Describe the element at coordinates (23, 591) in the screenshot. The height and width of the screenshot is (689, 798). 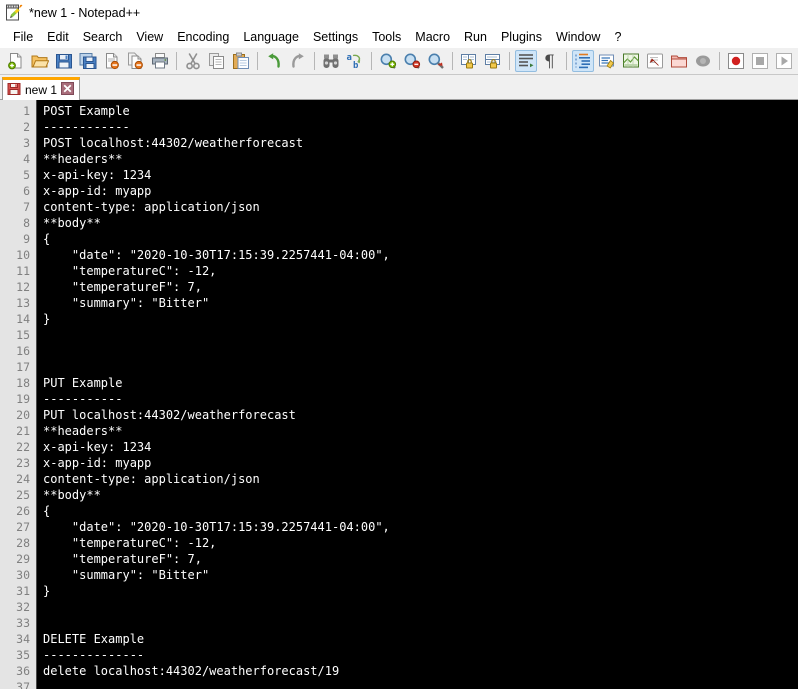
I see `line-number: 31` at that location.